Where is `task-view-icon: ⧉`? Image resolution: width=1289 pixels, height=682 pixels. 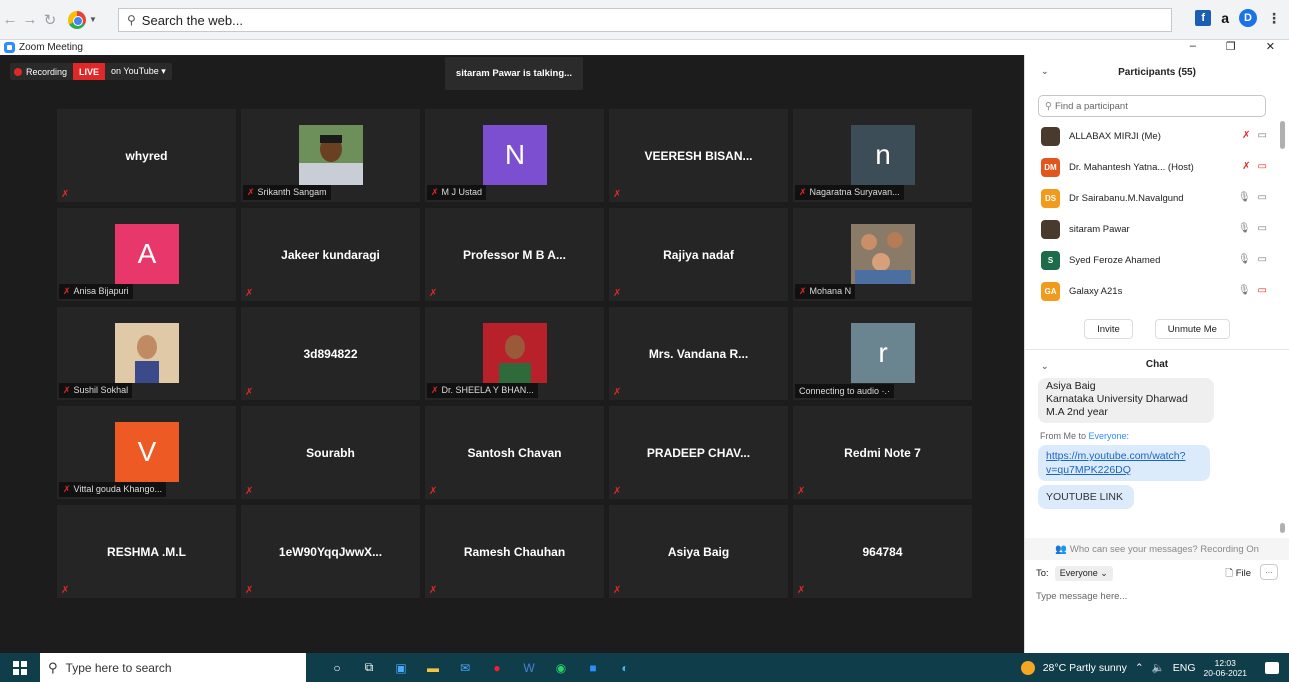
task-view-icon: ⧉ is located at coordinates (369, 668).